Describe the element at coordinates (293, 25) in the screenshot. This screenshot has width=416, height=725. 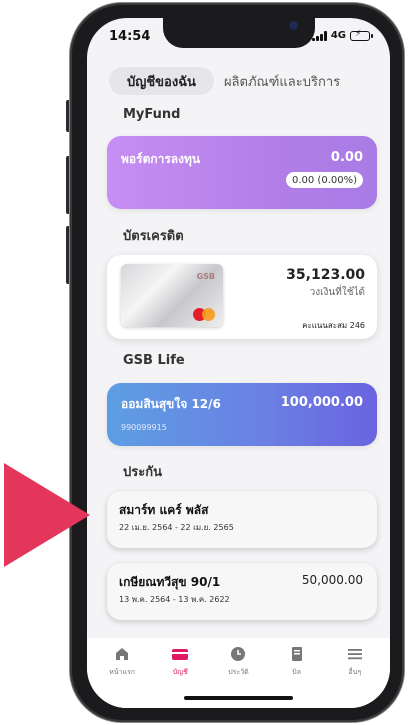
I see `camera-icon` at that location.